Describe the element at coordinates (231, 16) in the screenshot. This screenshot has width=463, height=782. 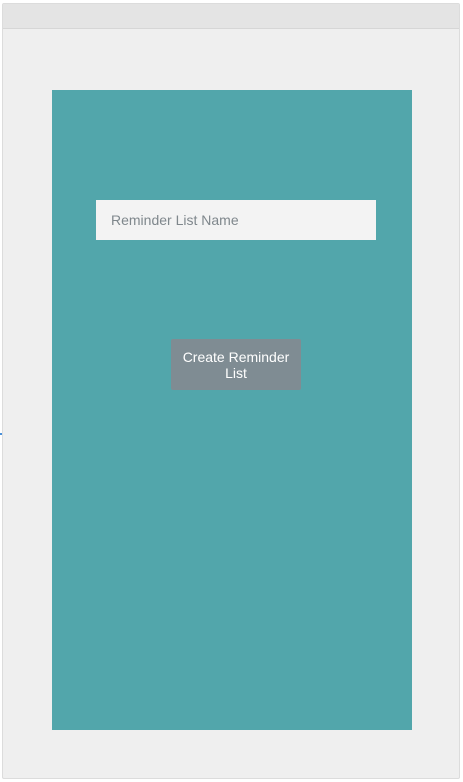
I see `window-titlebar` at that location.